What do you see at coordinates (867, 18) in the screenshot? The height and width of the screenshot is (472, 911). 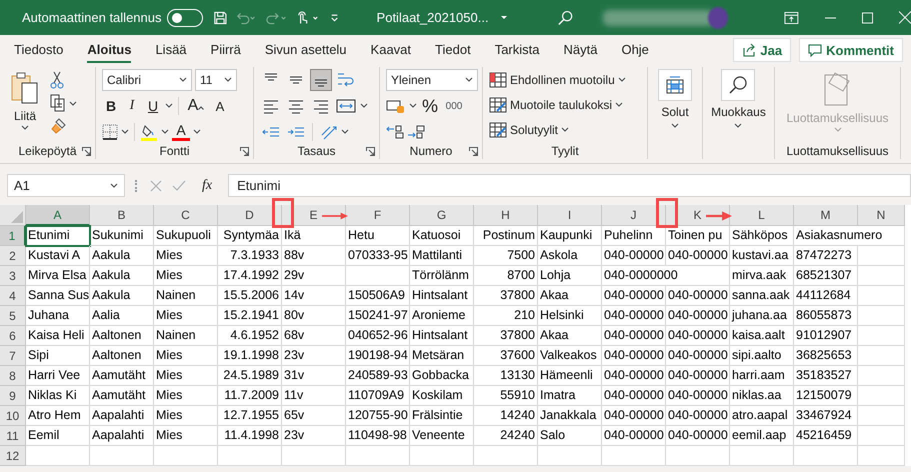 I see `maximize-icon` at bounding box center [867, 18].